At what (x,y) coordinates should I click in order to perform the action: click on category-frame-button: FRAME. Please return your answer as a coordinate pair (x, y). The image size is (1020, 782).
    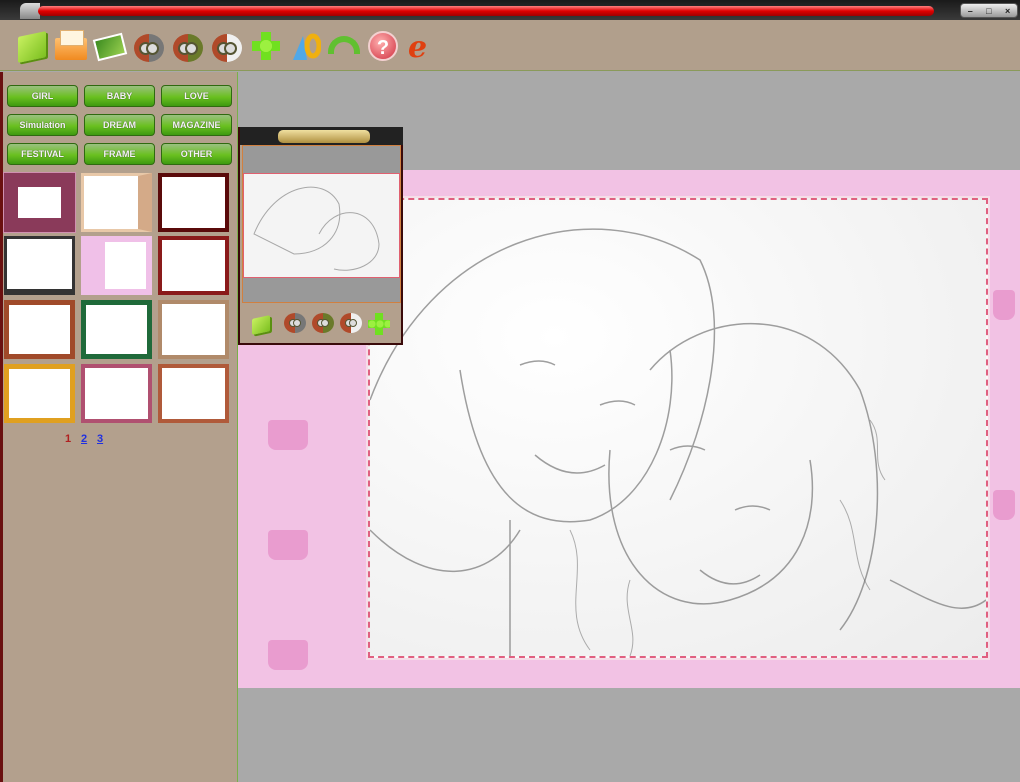
    Looking at the image, I should click on (119, 154).